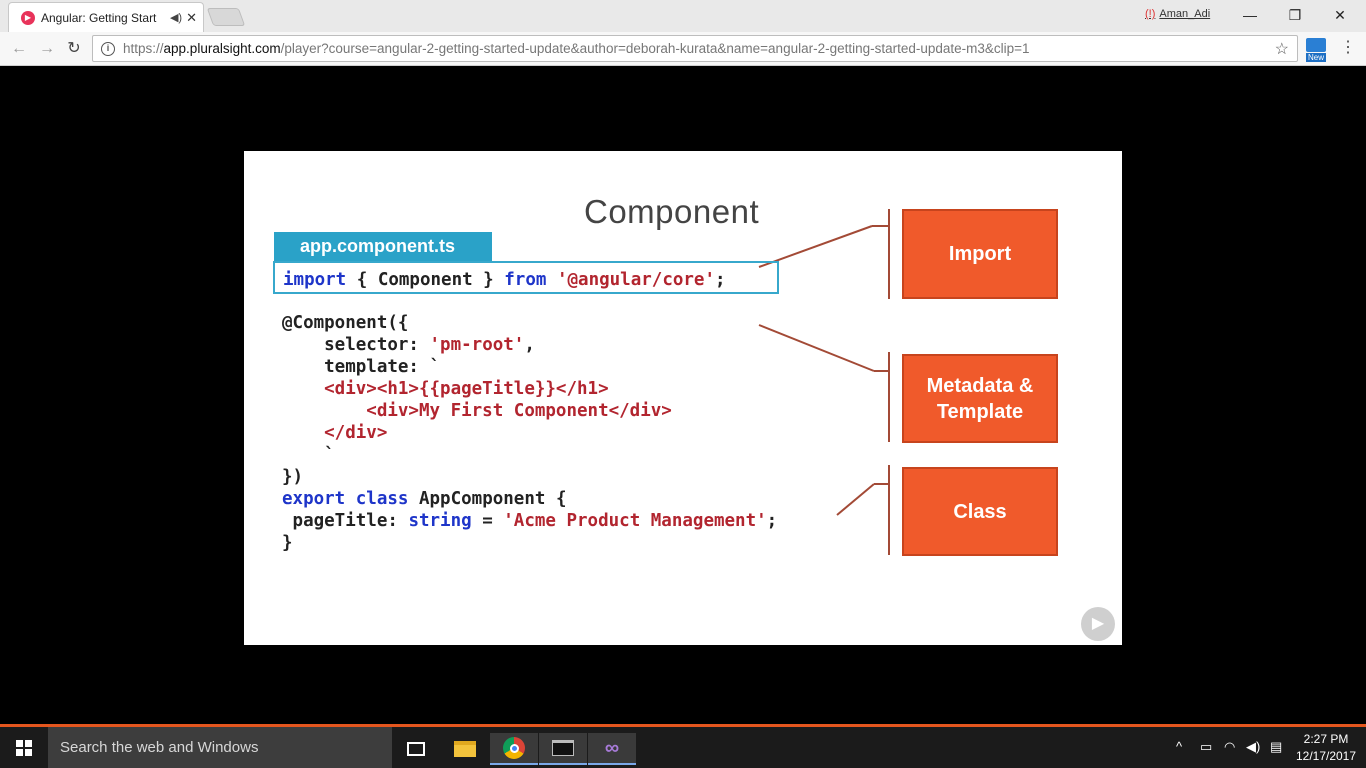 This screenshot has width=1366, height=768. What do you see at coordinates (980, 385) in the screenshot?
I see `callout-line: Metadata &` at bounding box center [980, 385].